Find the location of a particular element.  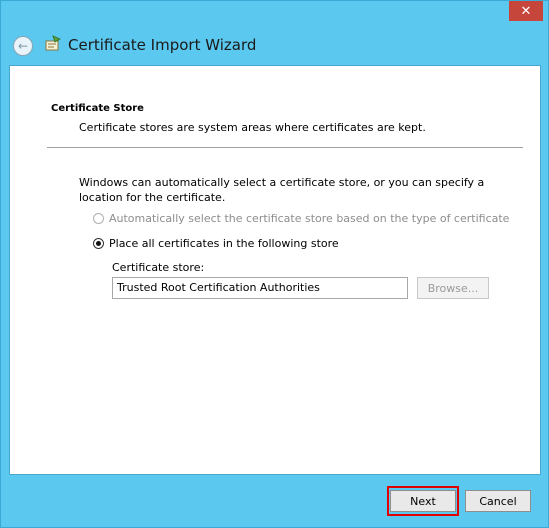

certificate-store-field: Trusted Root Certification Authorities is located at coordinates (260, 288).